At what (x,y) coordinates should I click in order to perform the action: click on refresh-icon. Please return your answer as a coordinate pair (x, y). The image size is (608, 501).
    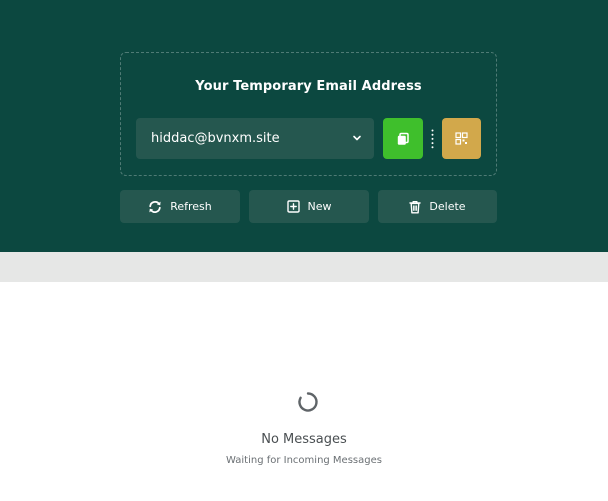
    Looking at the image, I should click on (155, 206).